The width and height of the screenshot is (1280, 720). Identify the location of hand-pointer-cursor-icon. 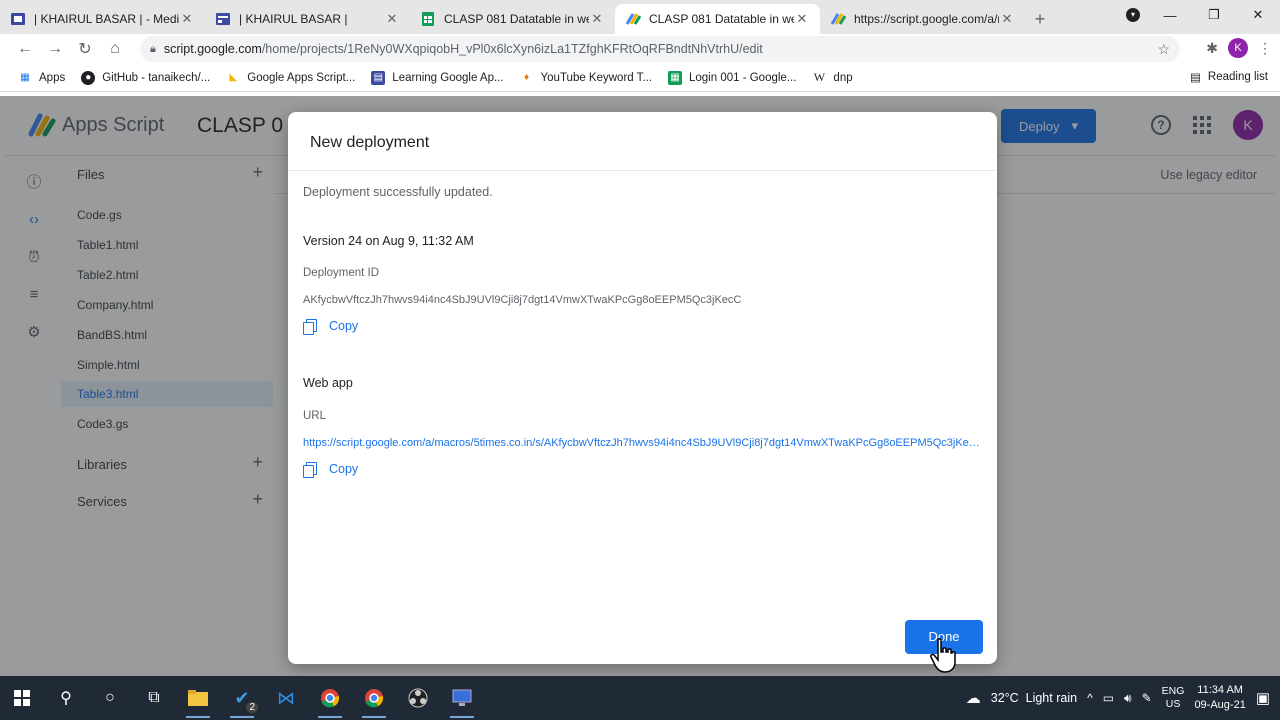
(943, 655).